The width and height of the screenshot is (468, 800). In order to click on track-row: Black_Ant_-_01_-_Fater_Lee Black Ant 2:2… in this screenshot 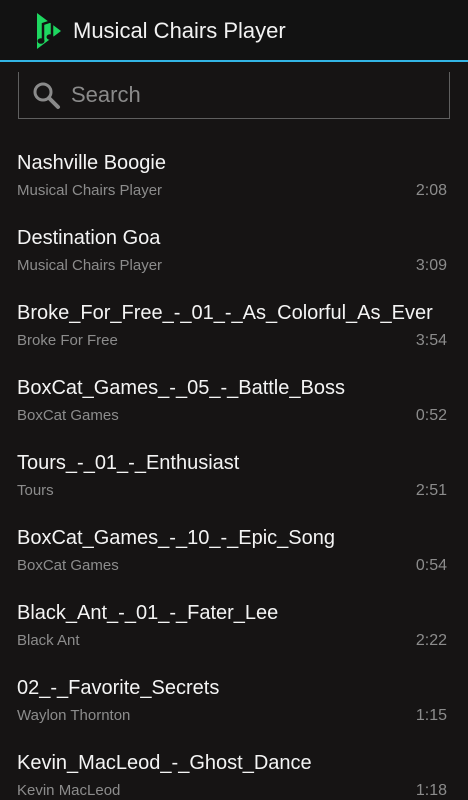, I will do `click(234, 625)`.